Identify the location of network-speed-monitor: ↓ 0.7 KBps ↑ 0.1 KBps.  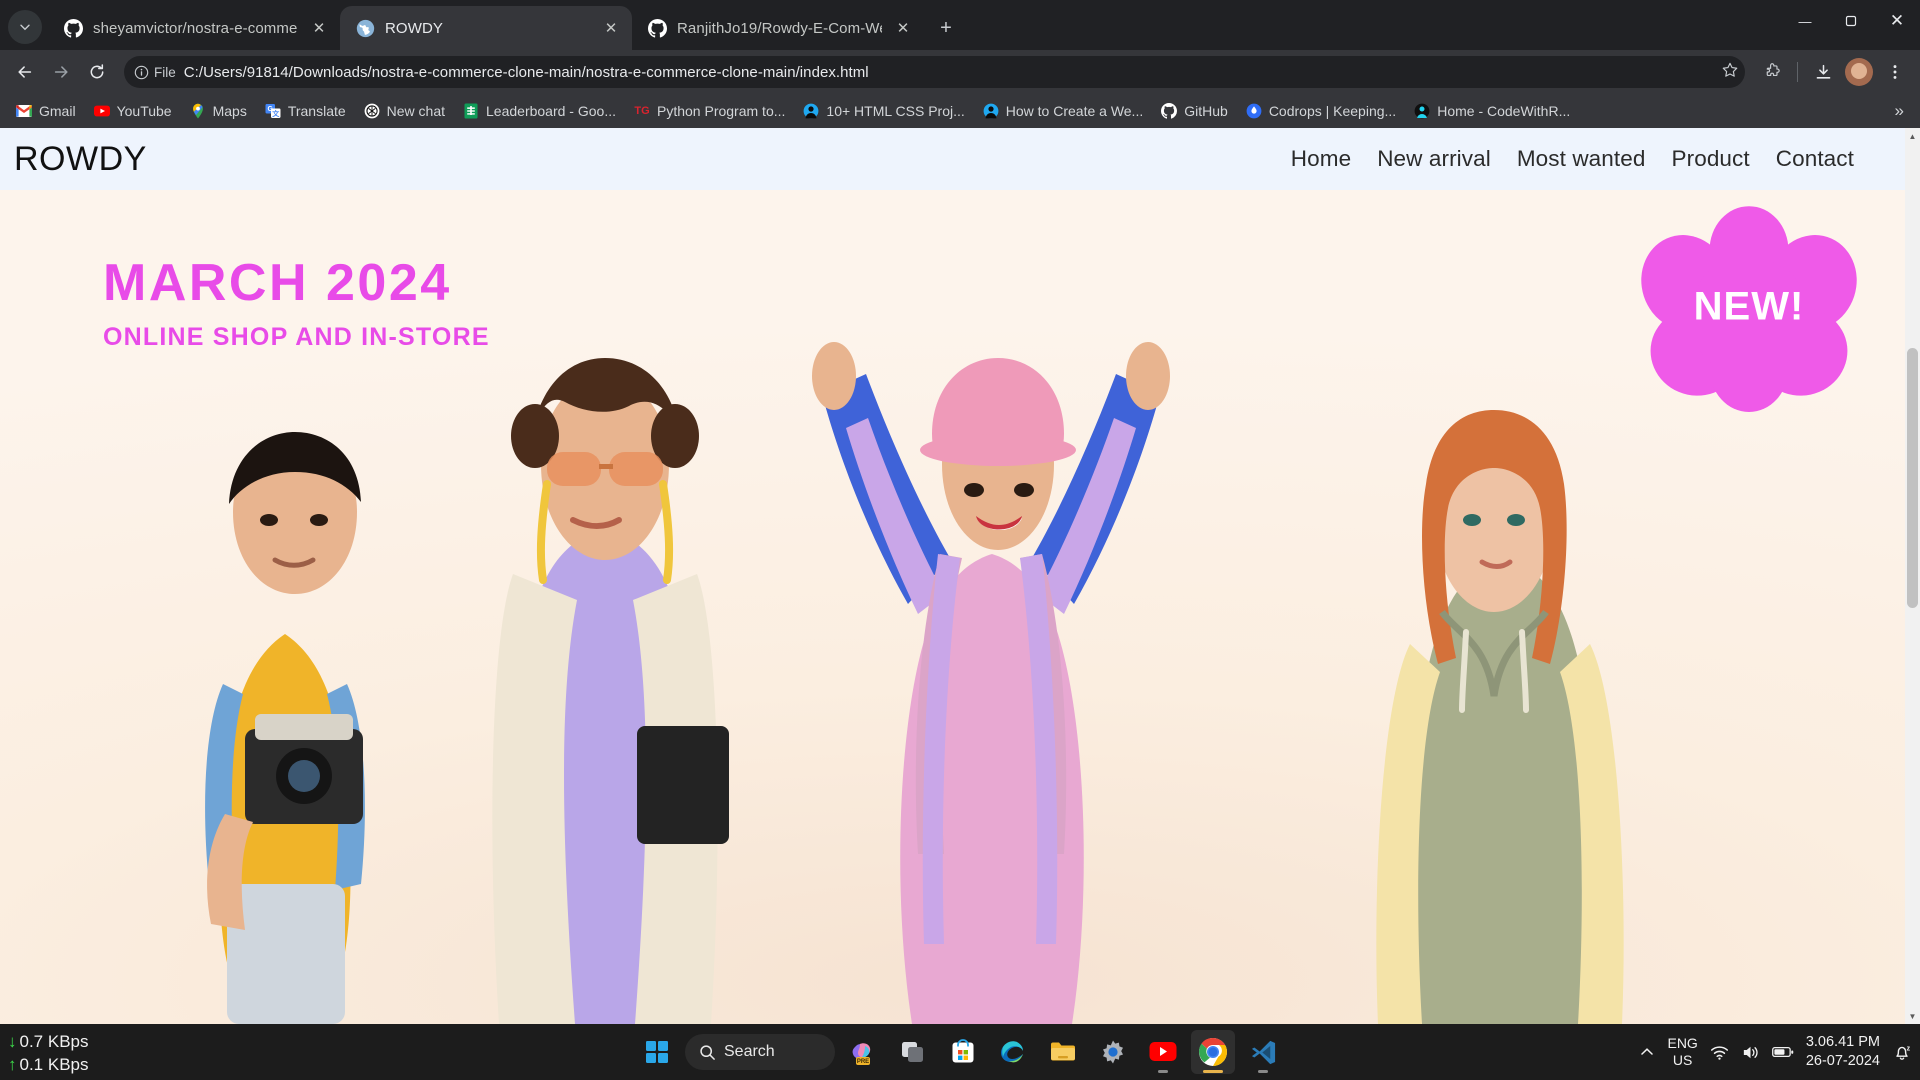
(48, 1053).